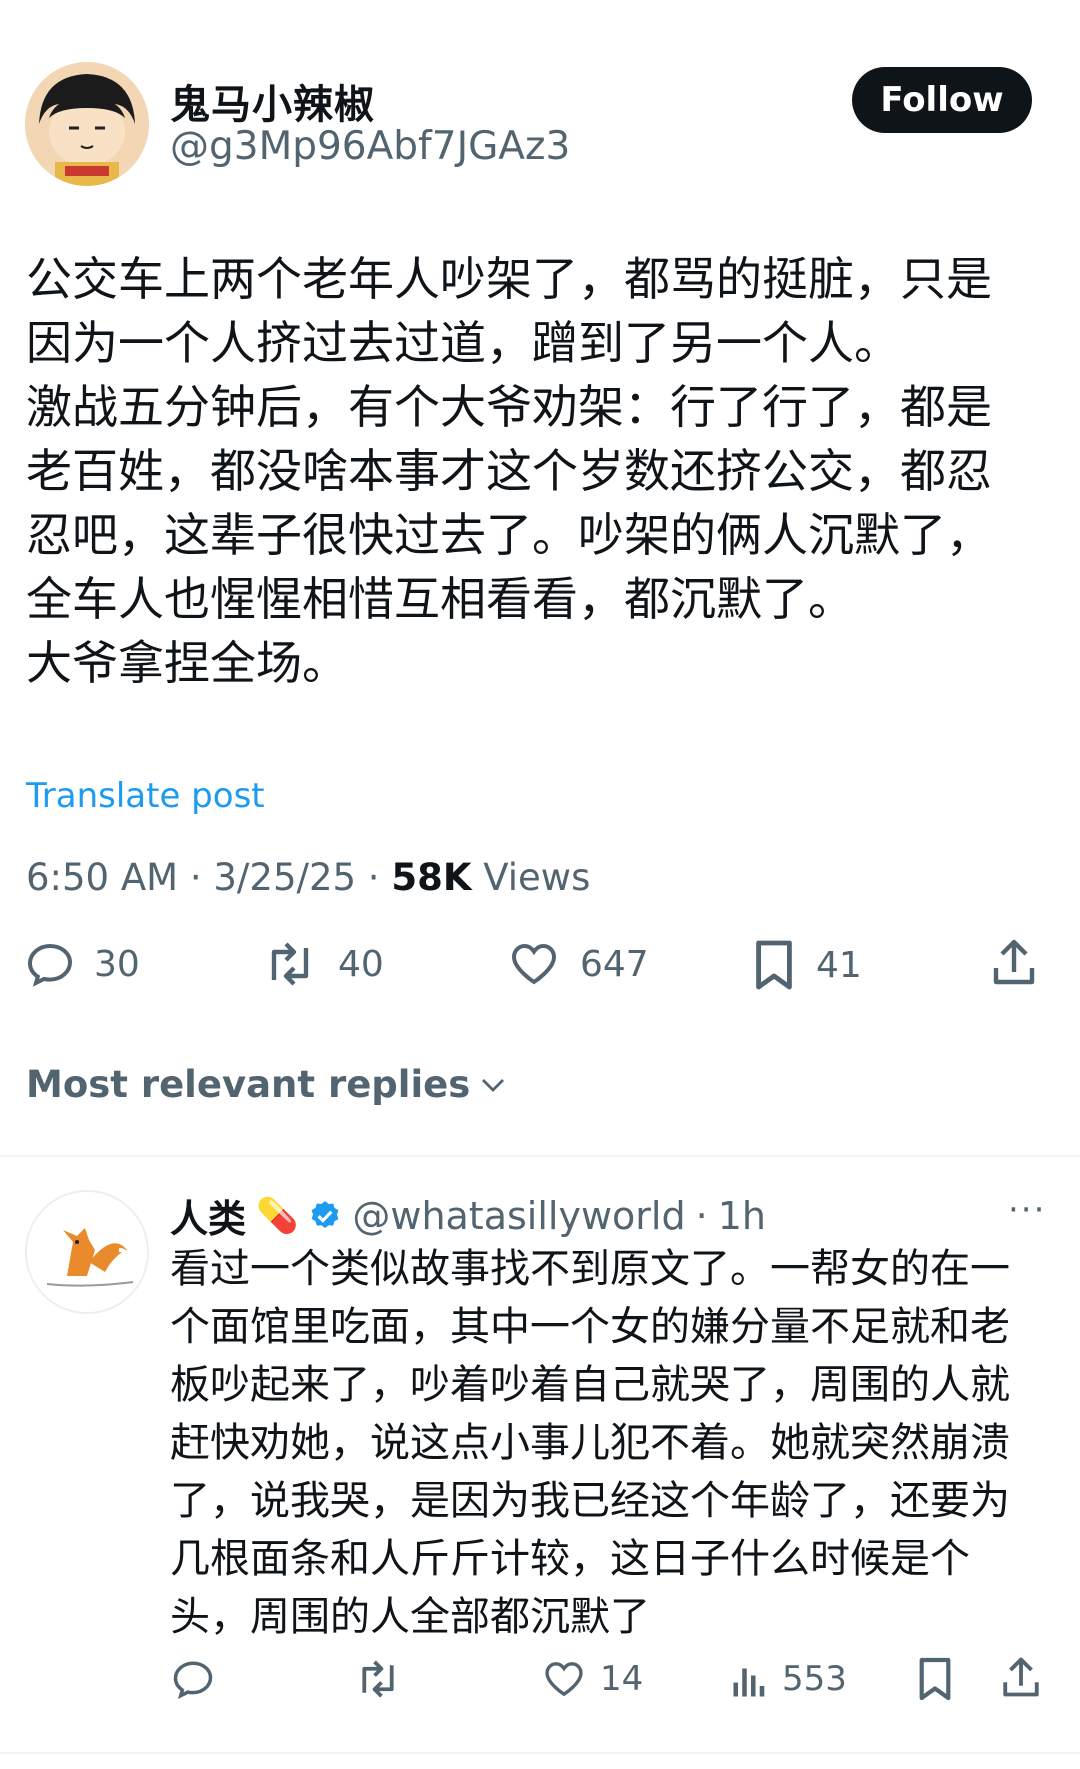 This screenshot has width=1080, height=1769. Describe the element at coordinates (208, 1215) in the screenshot. I see `reply-author-name: 人类` at that location.